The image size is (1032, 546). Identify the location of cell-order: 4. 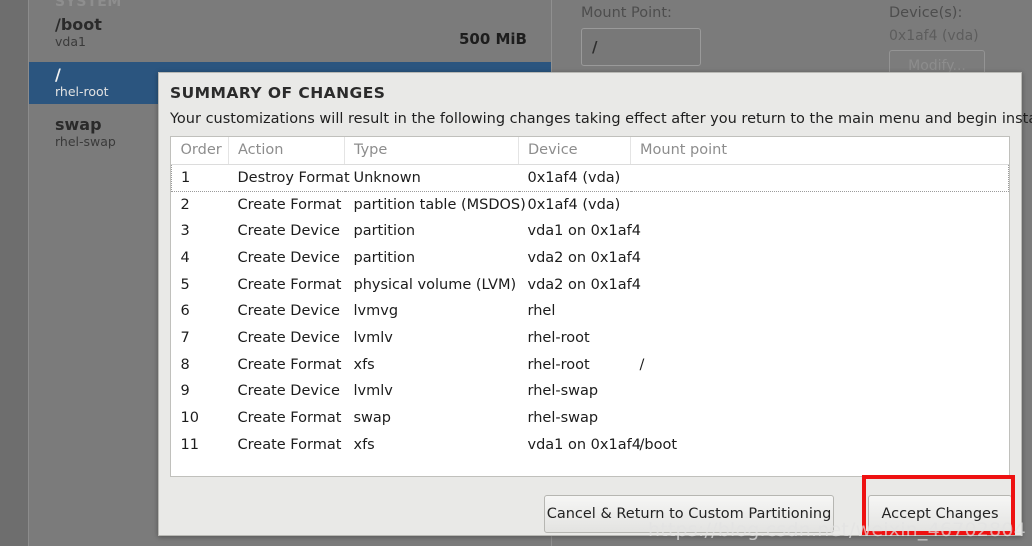
(185, 257).